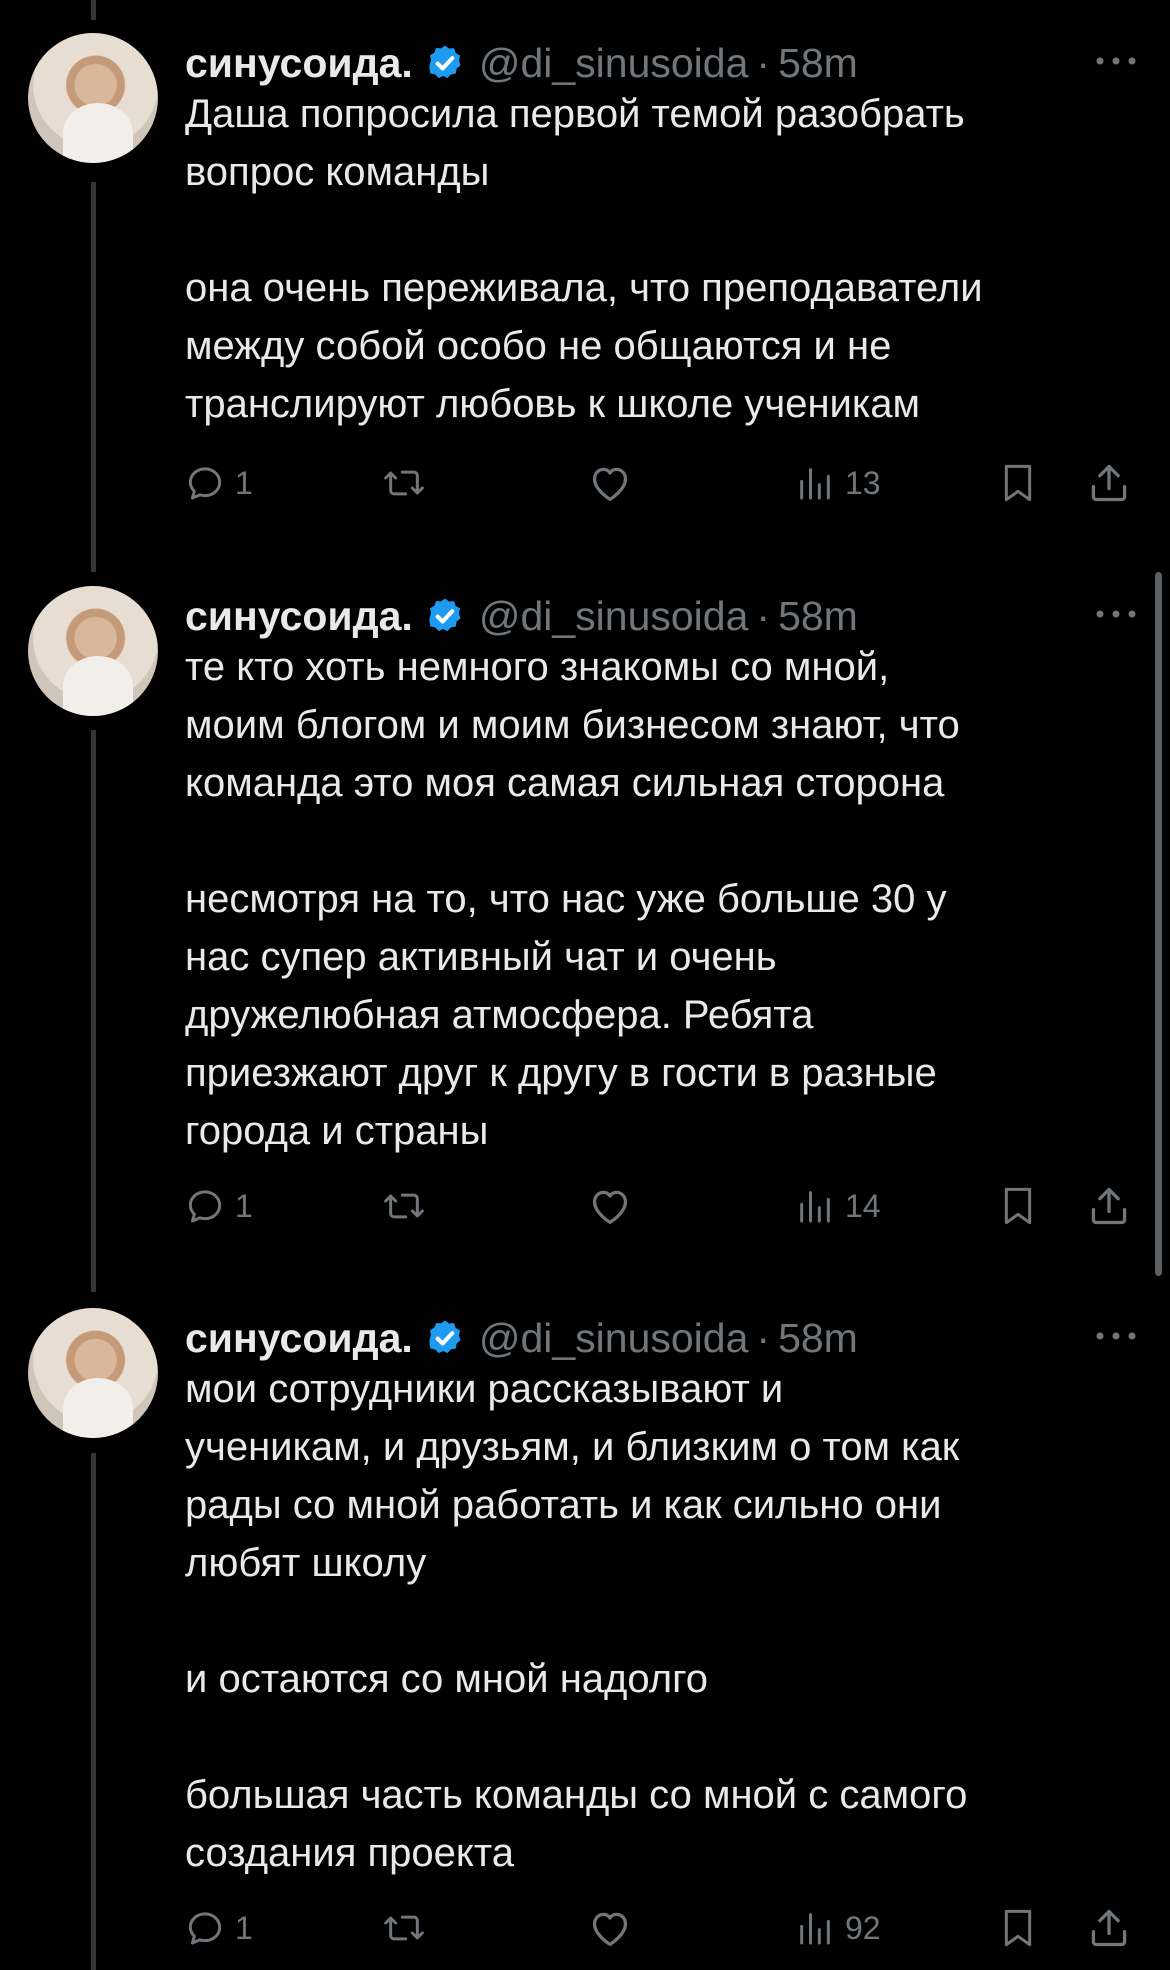 The image size is (1170, 1970). What do you see at coordinates (863, 482) in the screenshot?
I see `view-count: 13` at bounding box center [863, 482].